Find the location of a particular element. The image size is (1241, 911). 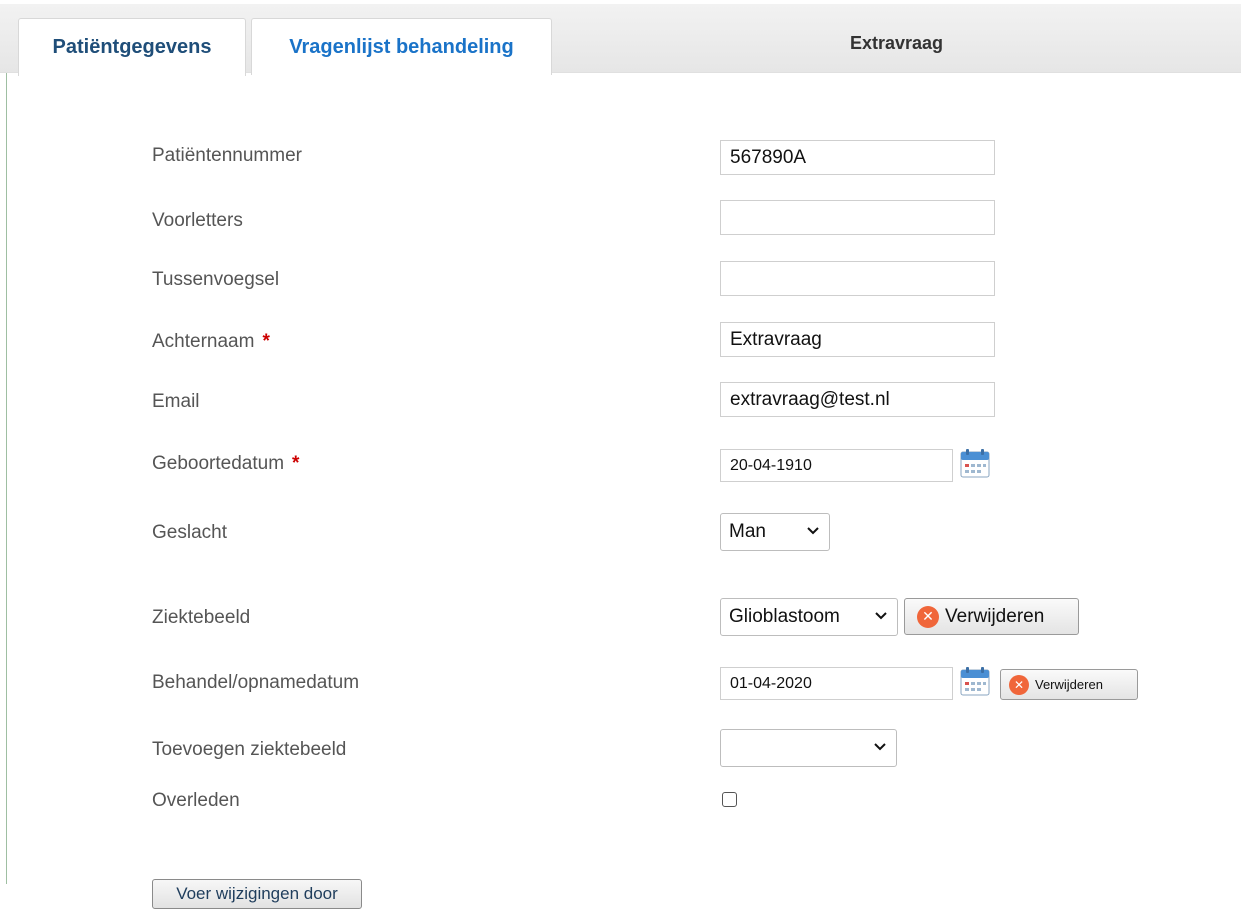

left-border-line is located at coordinates (6, 444).